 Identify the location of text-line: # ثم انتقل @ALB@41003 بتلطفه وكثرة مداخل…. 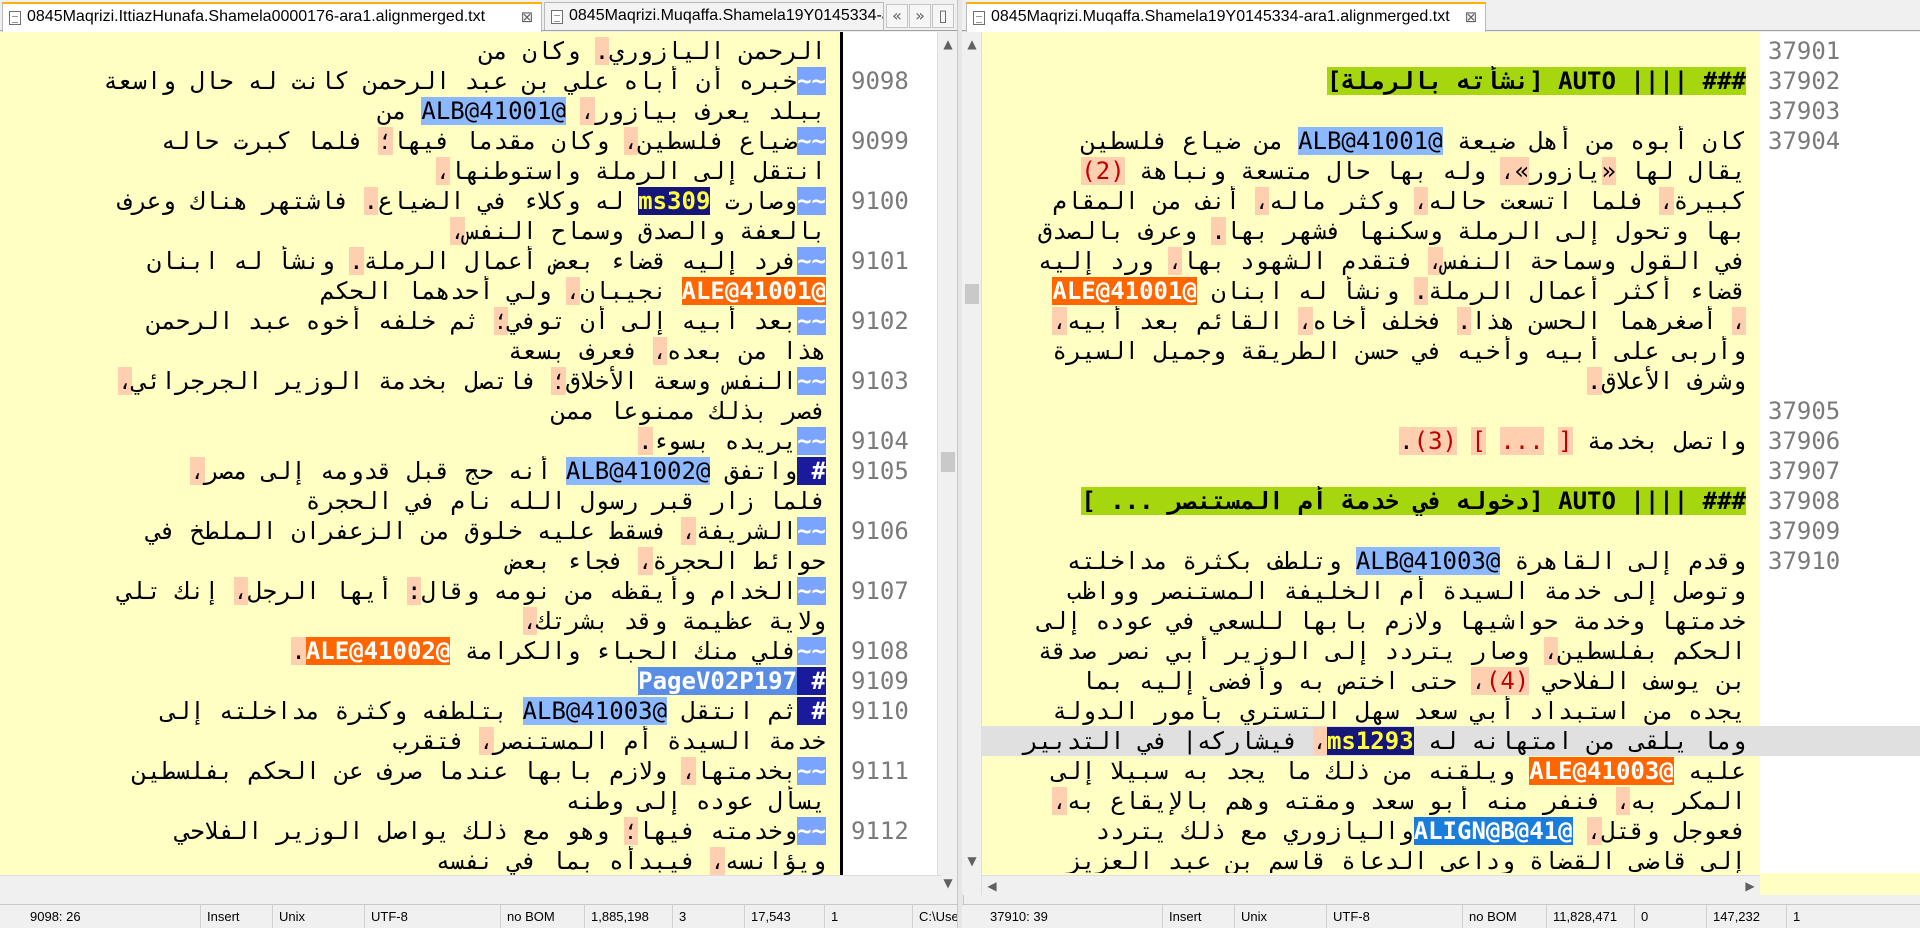
(420, 711).